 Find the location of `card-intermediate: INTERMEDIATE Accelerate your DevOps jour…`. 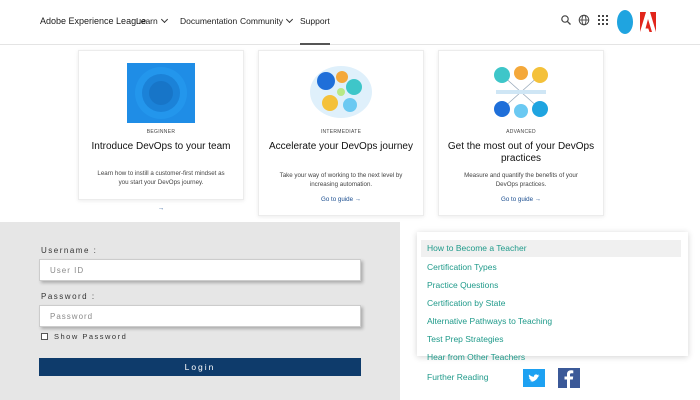

card-intermediate: INTERMEDIATE Accelerate your DevOps jour… is located at coordinates (341, 133).